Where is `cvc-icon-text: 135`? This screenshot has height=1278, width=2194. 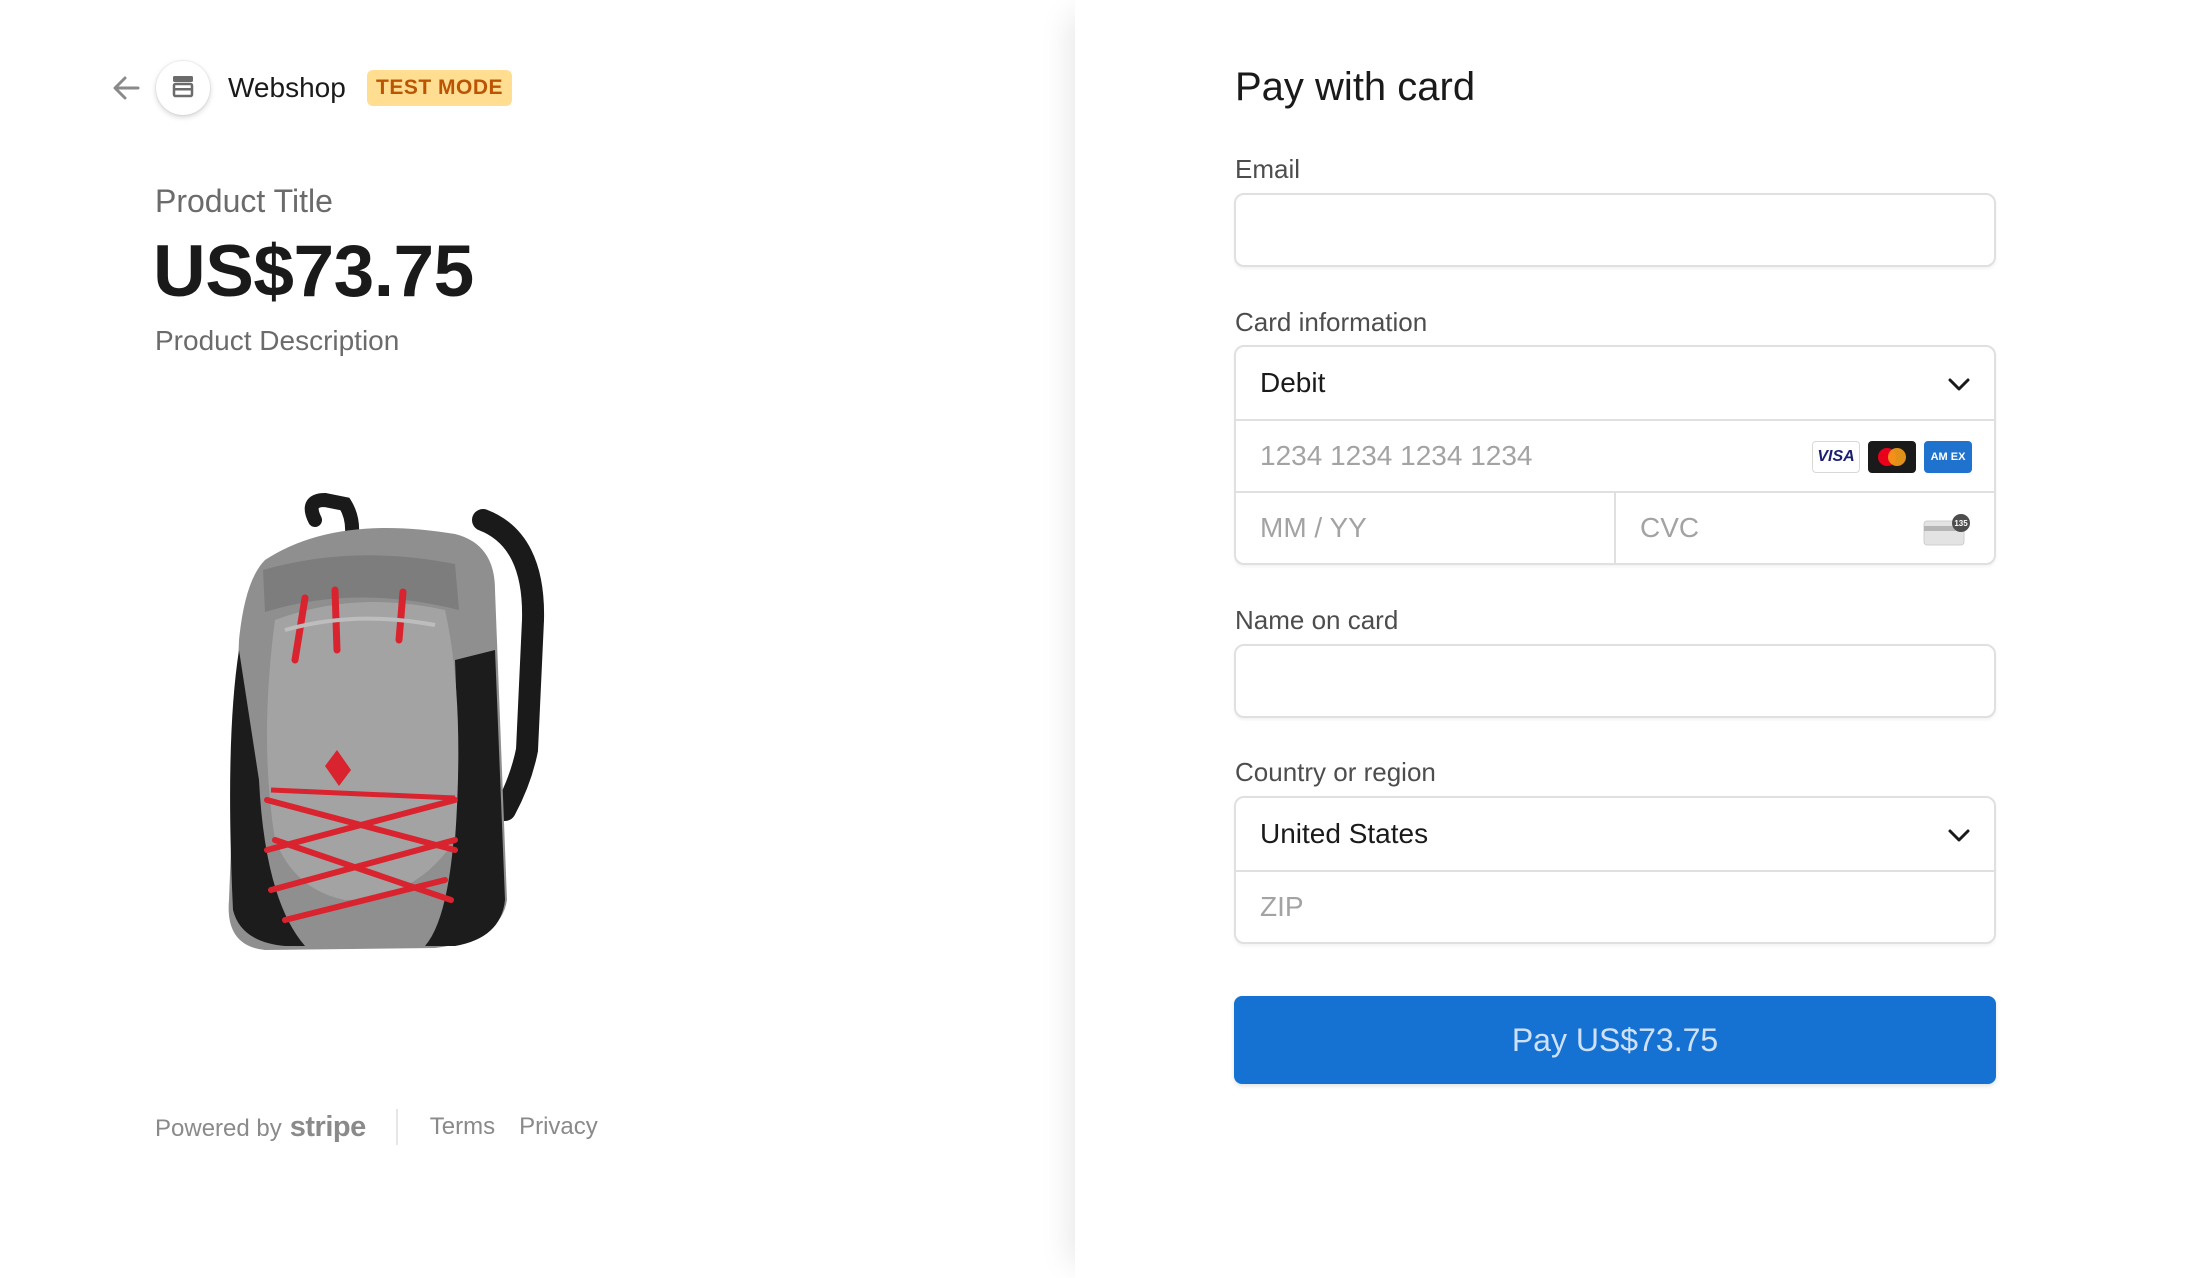
cvc-icon-text: 135 is located at coordinates (1961, 523).